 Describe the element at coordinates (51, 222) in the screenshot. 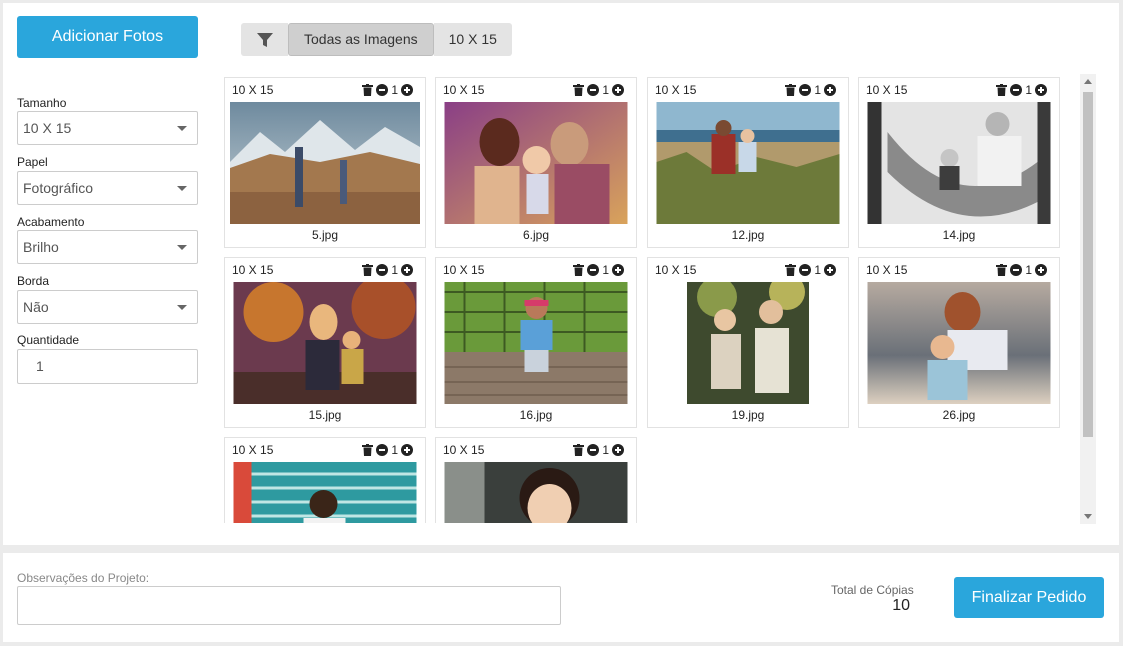

I see `acabamento-label: Acabamento` at that location.